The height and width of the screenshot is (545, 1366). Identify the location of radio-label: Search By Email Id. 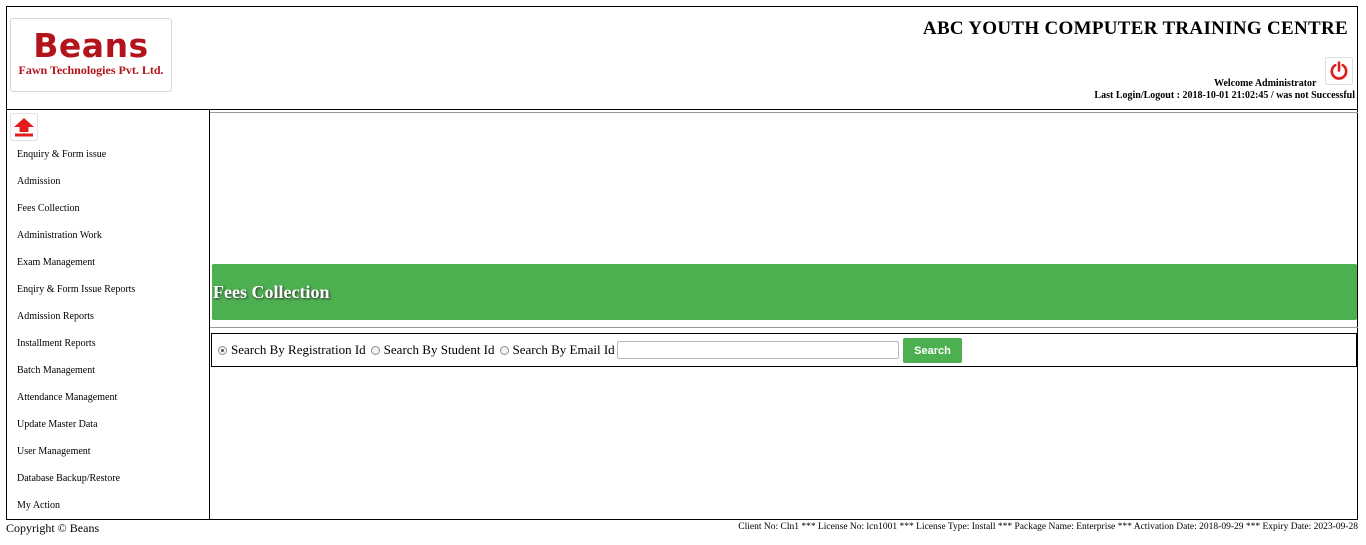
(563, 349).